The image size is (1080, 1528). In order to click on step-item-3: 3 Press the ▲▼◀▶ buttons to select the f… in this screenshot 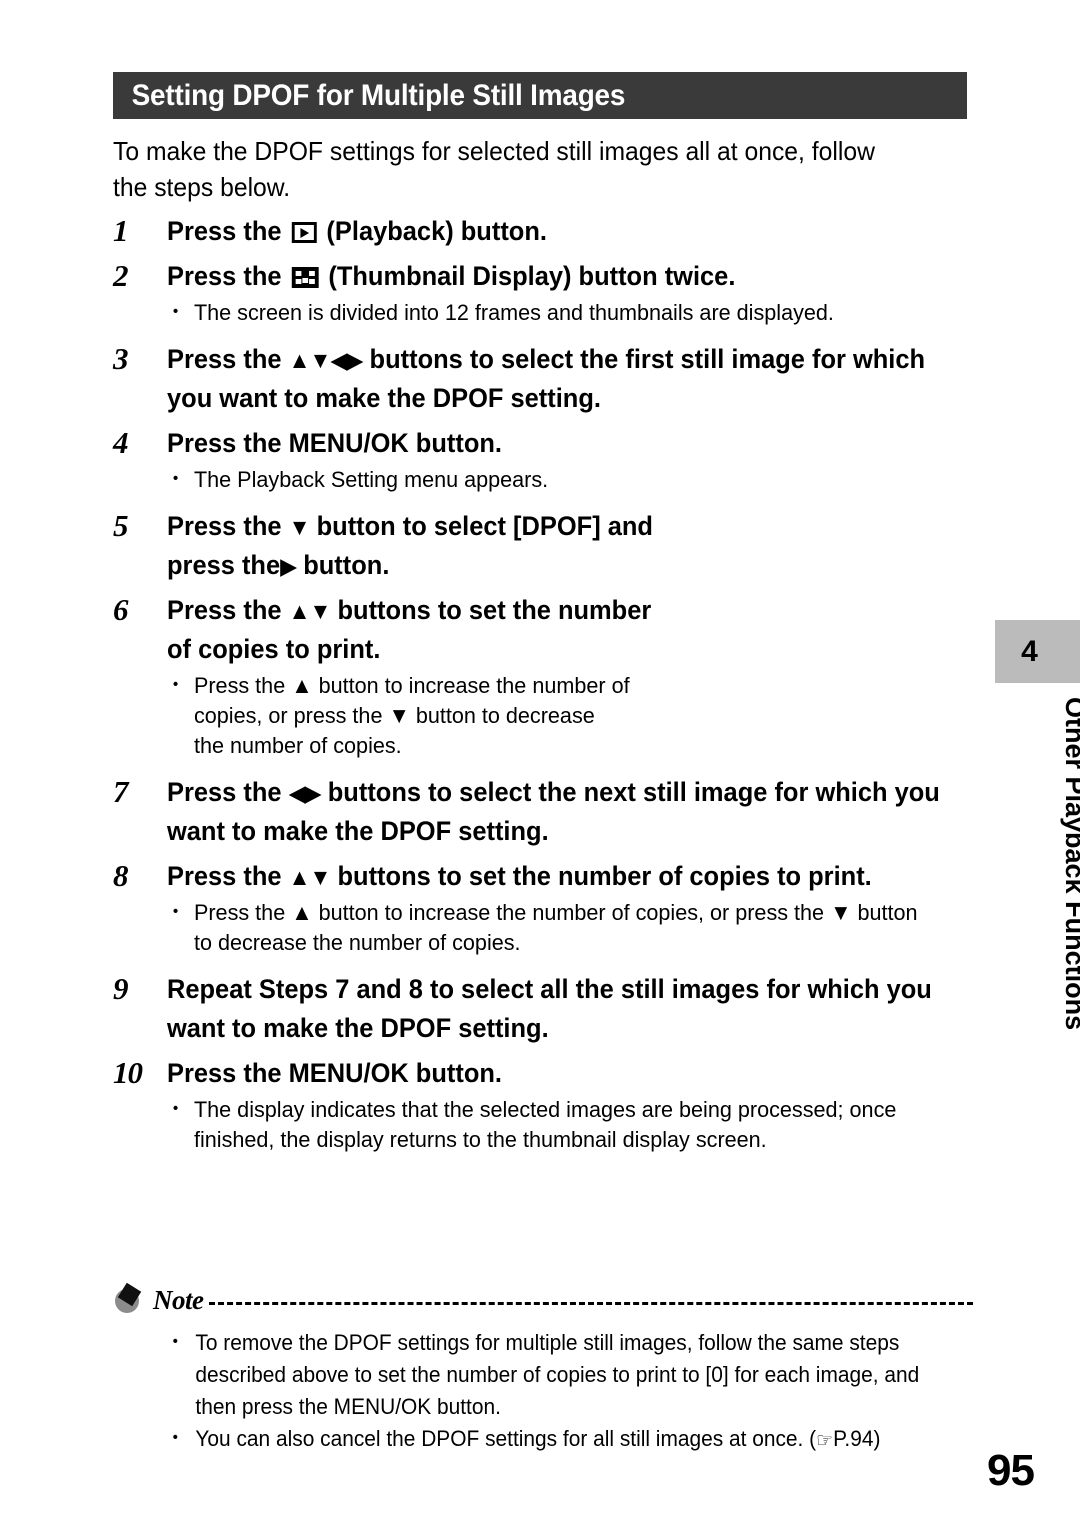, I will do `click(543, 379)`.